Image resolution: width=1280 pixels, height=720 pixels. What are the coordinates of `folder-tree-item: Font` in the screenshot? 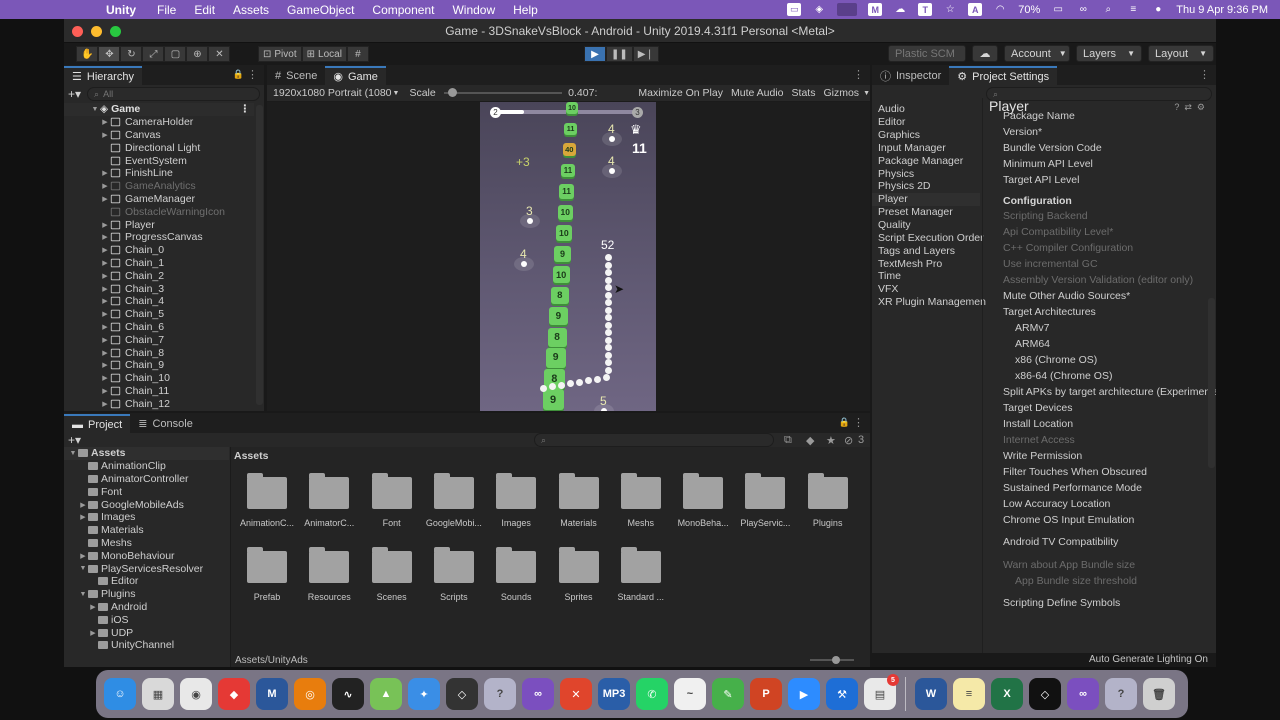 It's located at (146, 491).